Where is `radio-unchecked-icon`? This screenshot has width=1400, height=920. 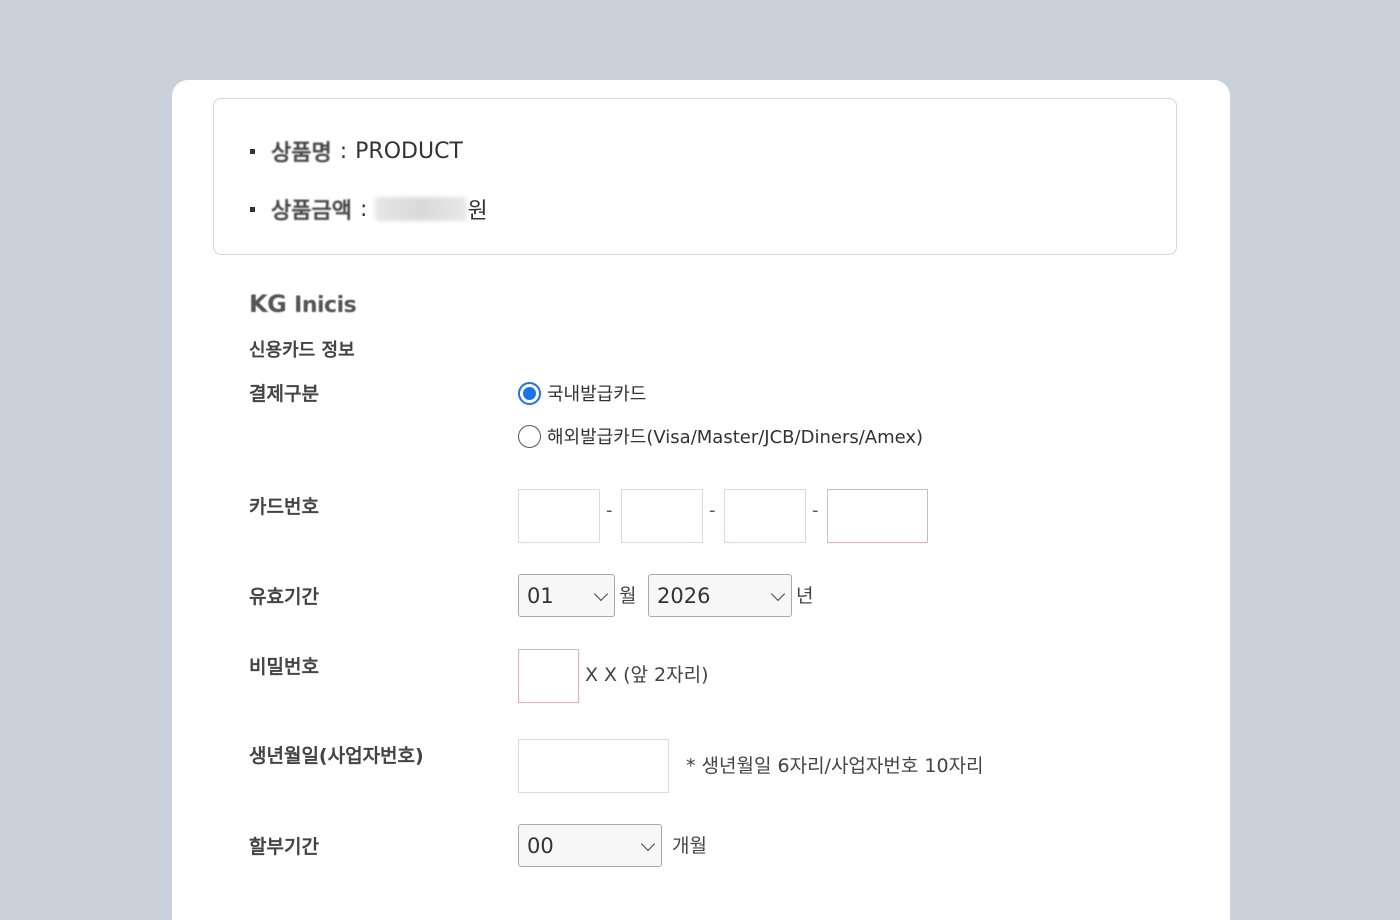 radio-unchecked-icon is located at coordinates (529, 436).